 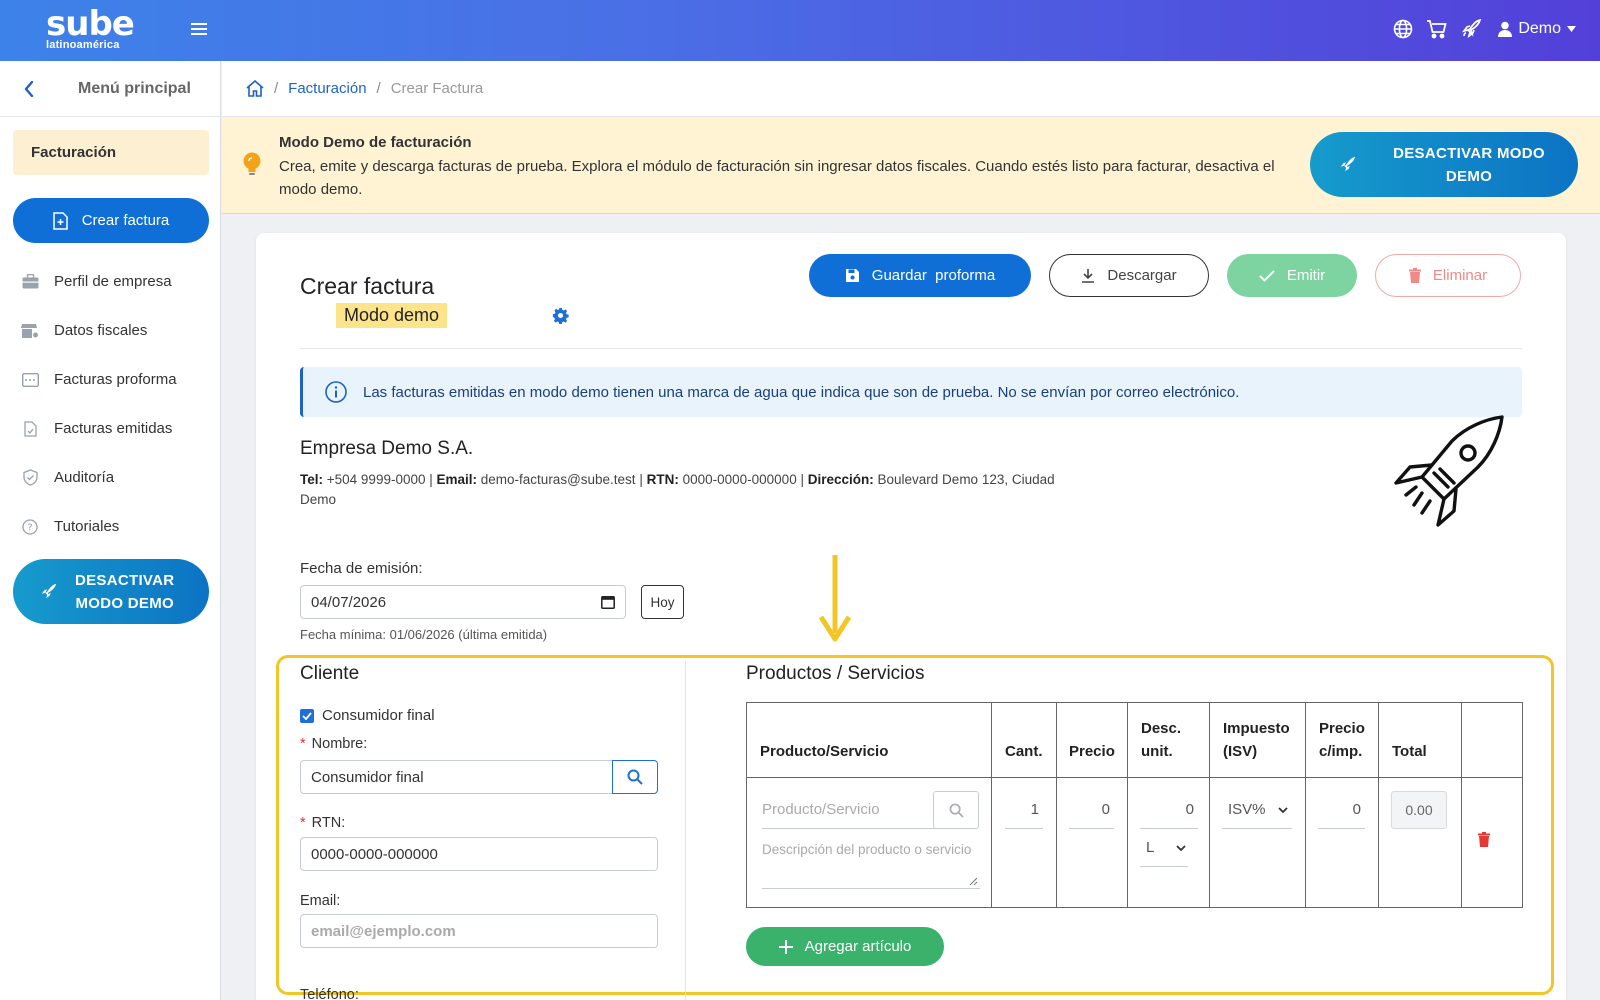 I want to click on desc-tipo-value: L, so click(x=1150, y=847).